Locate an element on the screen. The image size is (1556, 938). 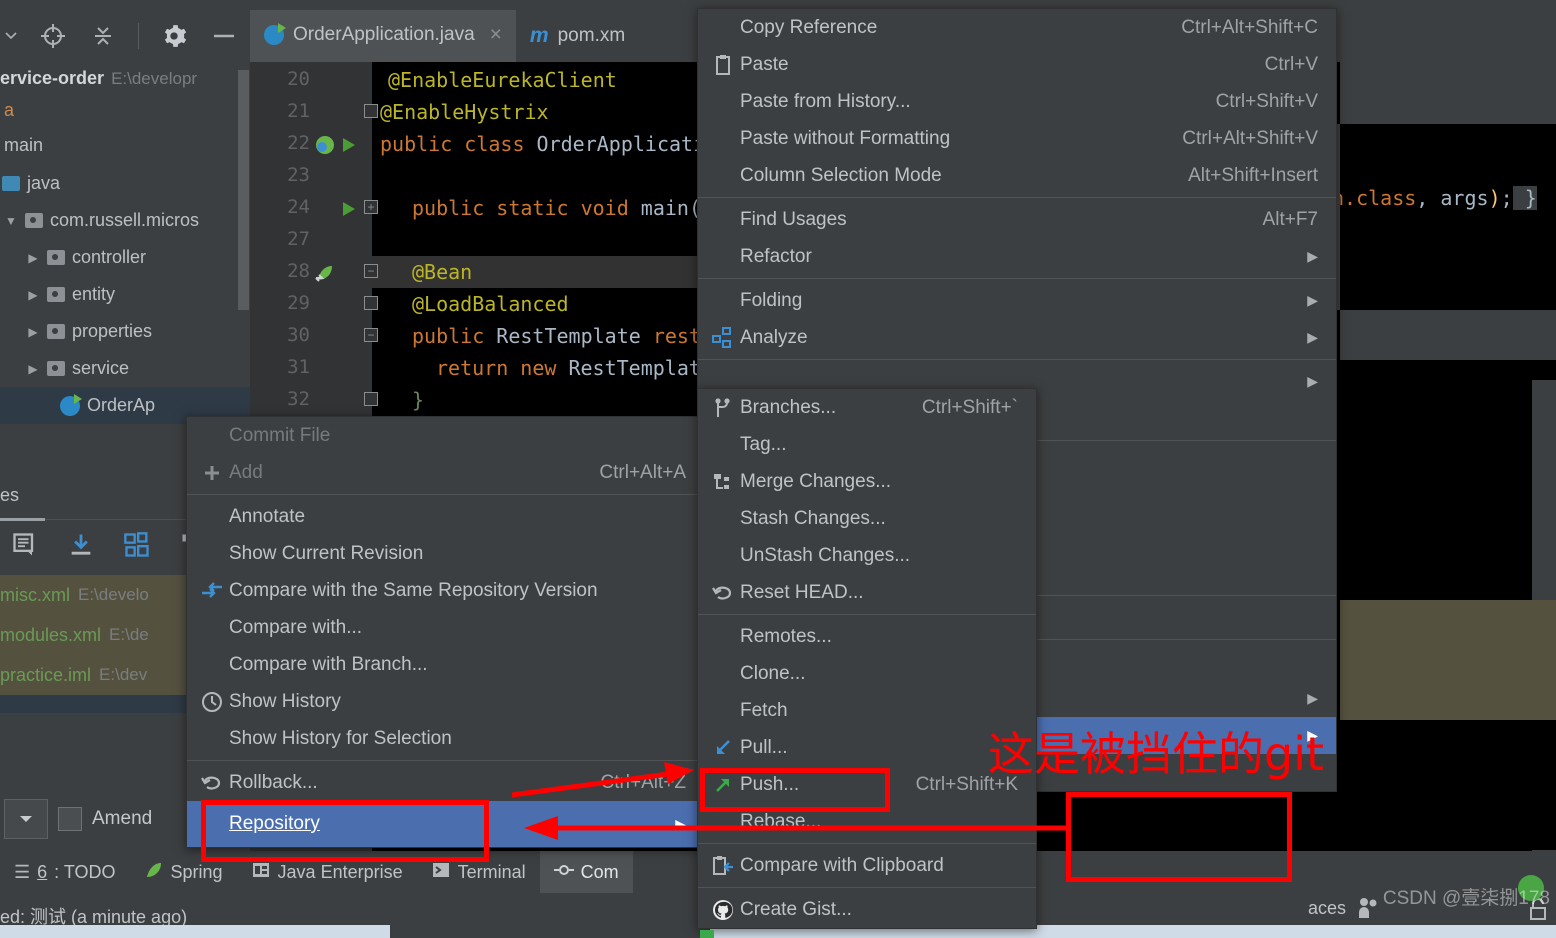
menu-item-label: Repository is located at coordinates (274, 823).